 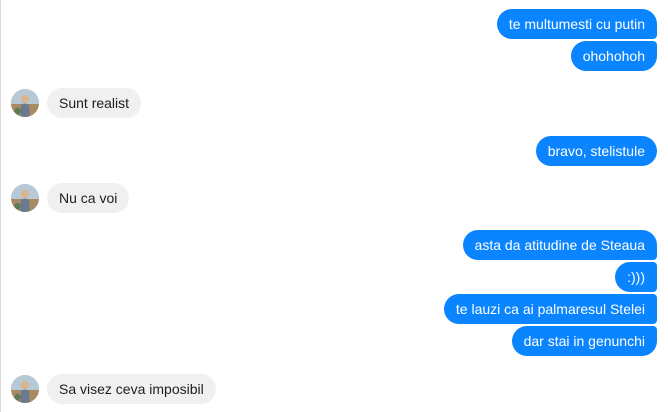 What do you see at coordinates (584, 341) in the screenshot?
I see `outgoing-message: dar stai in genunchi` at bounding box center [584, 341].